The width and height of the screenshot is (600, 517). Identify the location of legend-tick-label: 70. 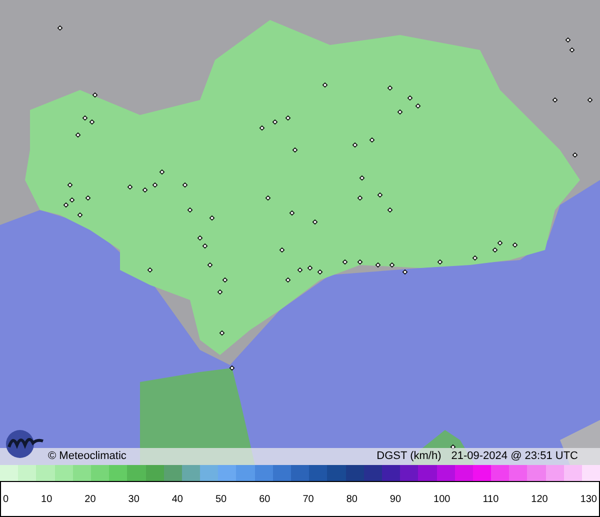
(308, 499).